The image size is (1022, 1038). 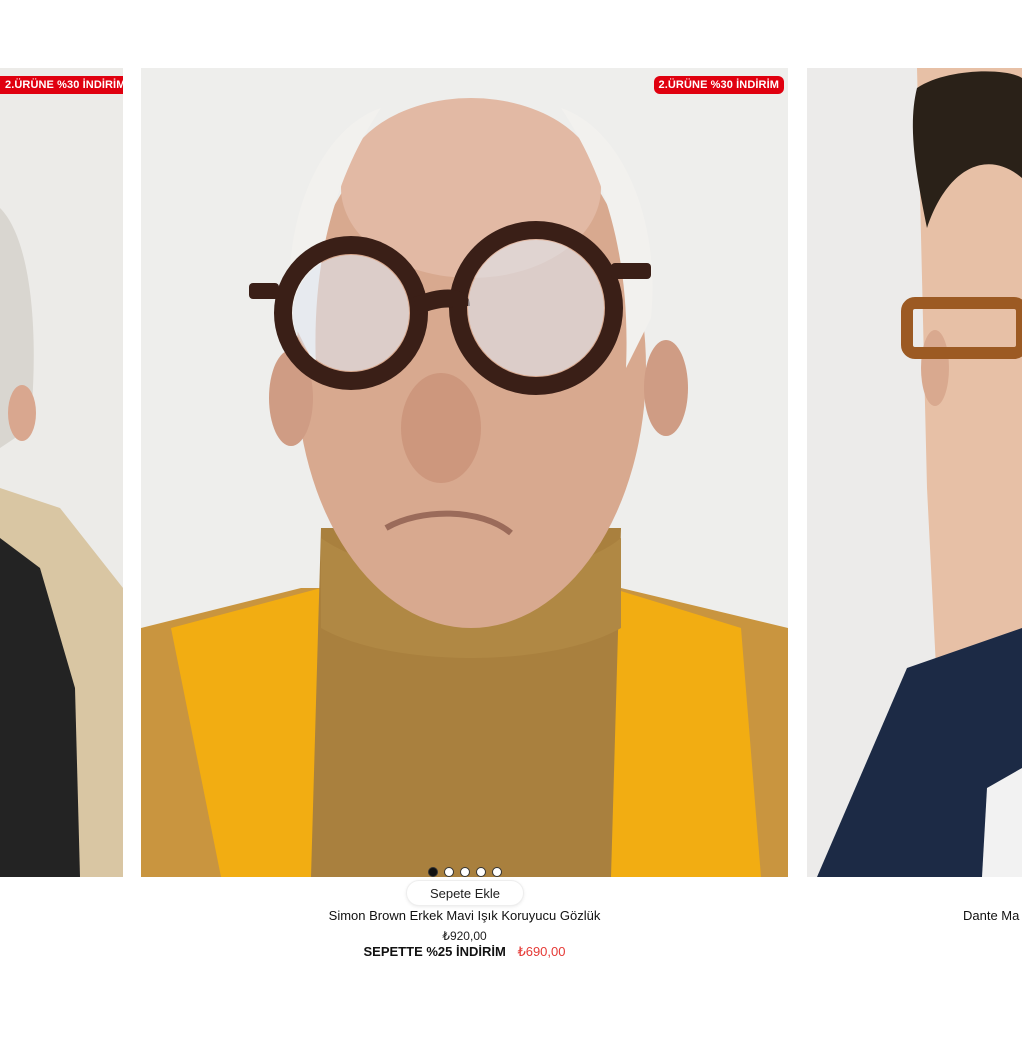 What do you see at coordinates (434, 951) in the screenshot?
I see `cart-discount-label: SEPETTE %25 İNDİRİM` at bounding box center [434, 951].